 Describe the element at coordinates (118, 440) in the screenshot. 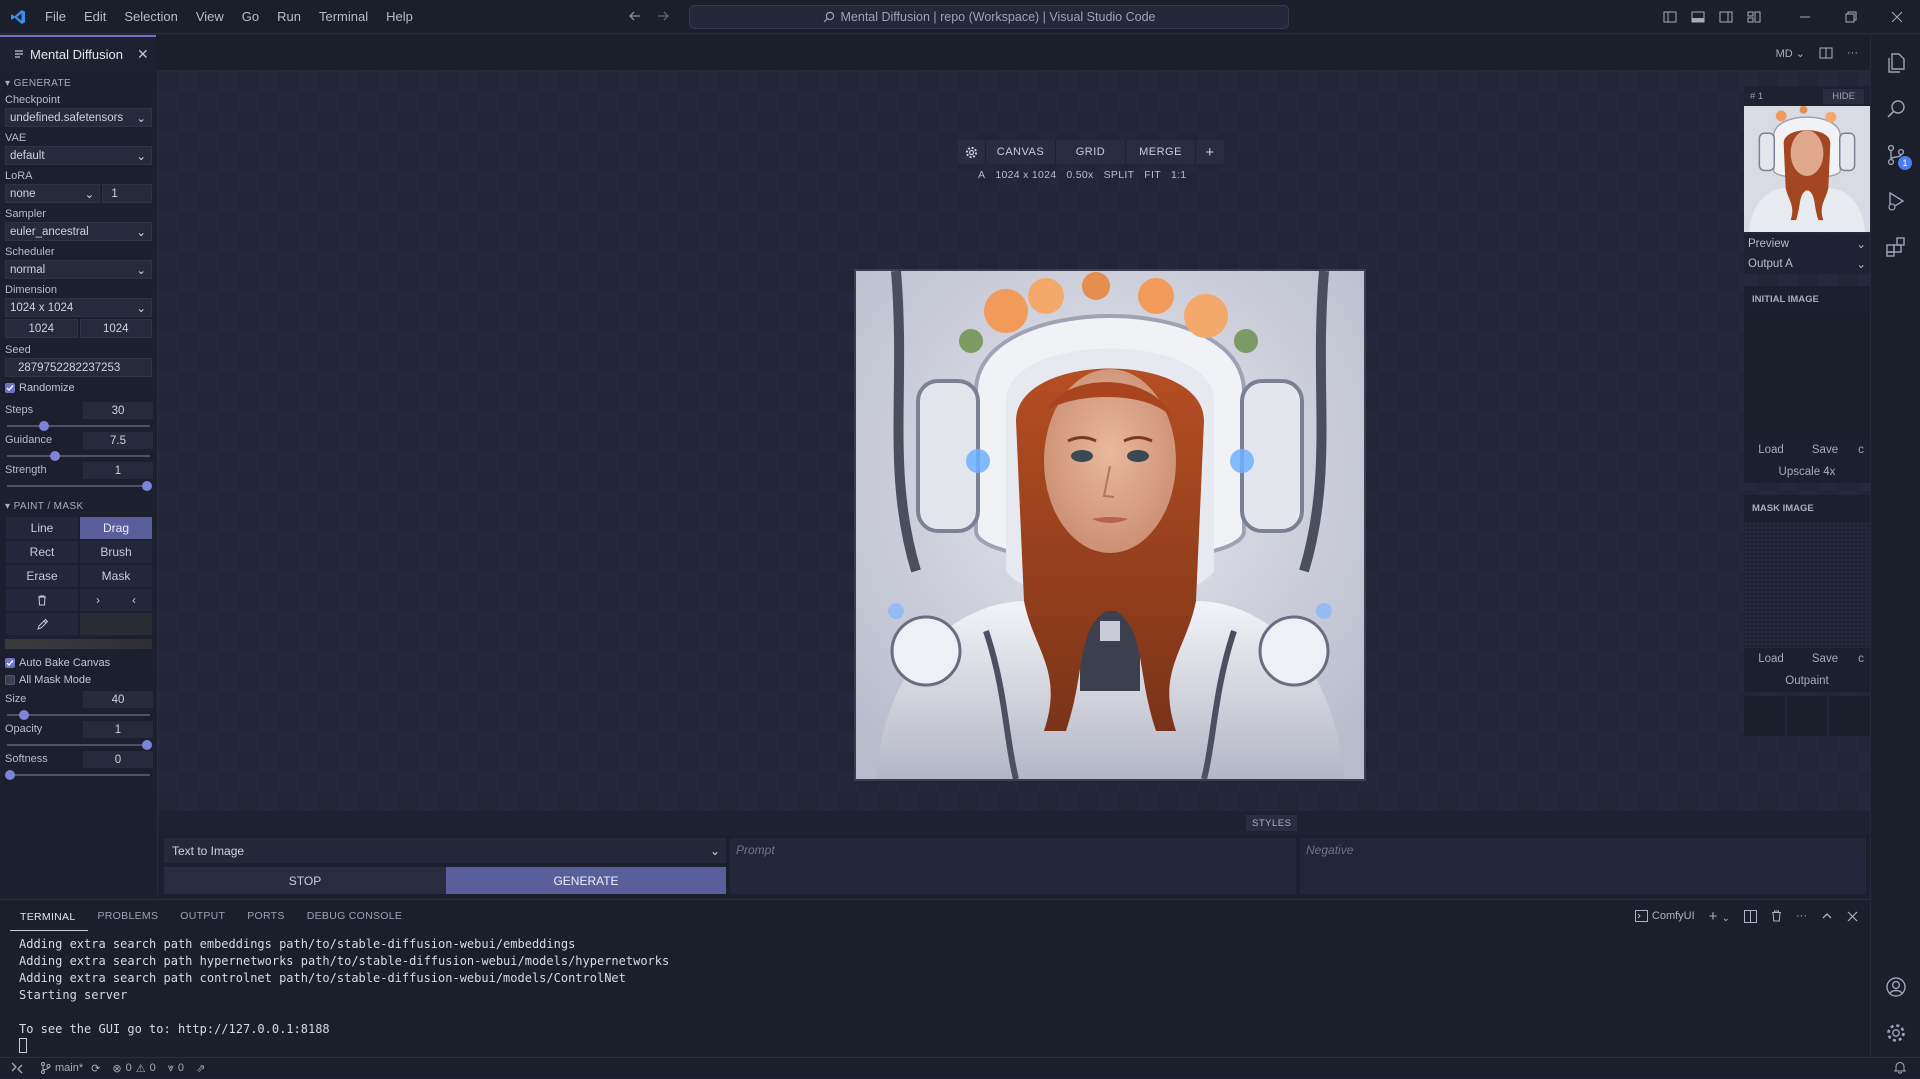

I see `guidance-value: 7.5` at that location.